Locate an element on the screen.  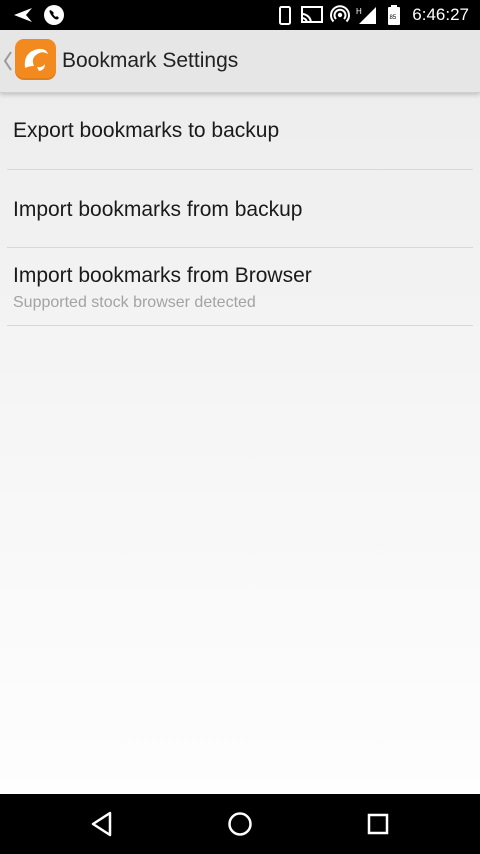
recents-icon is located at coordinates (378, 824).